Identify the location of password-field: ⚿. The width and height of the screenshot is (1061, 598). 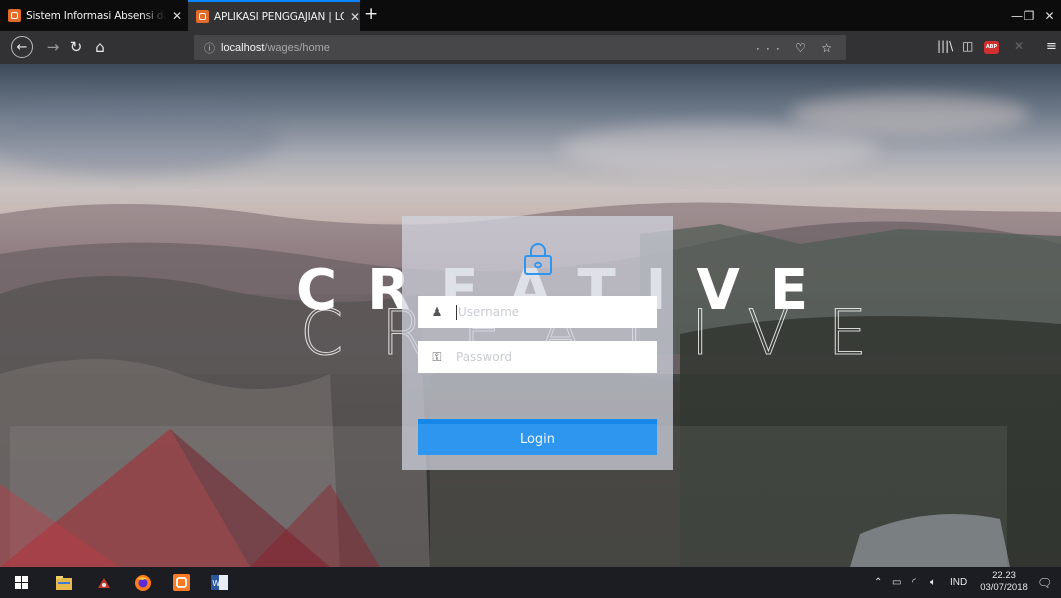
(537, 357).